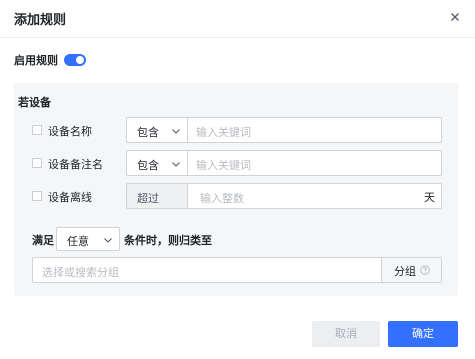  What do you see at coordinates (34, 102) in the screenshot?
I see `conditions-section-title: 若设备` at bounding box center [34, 102].